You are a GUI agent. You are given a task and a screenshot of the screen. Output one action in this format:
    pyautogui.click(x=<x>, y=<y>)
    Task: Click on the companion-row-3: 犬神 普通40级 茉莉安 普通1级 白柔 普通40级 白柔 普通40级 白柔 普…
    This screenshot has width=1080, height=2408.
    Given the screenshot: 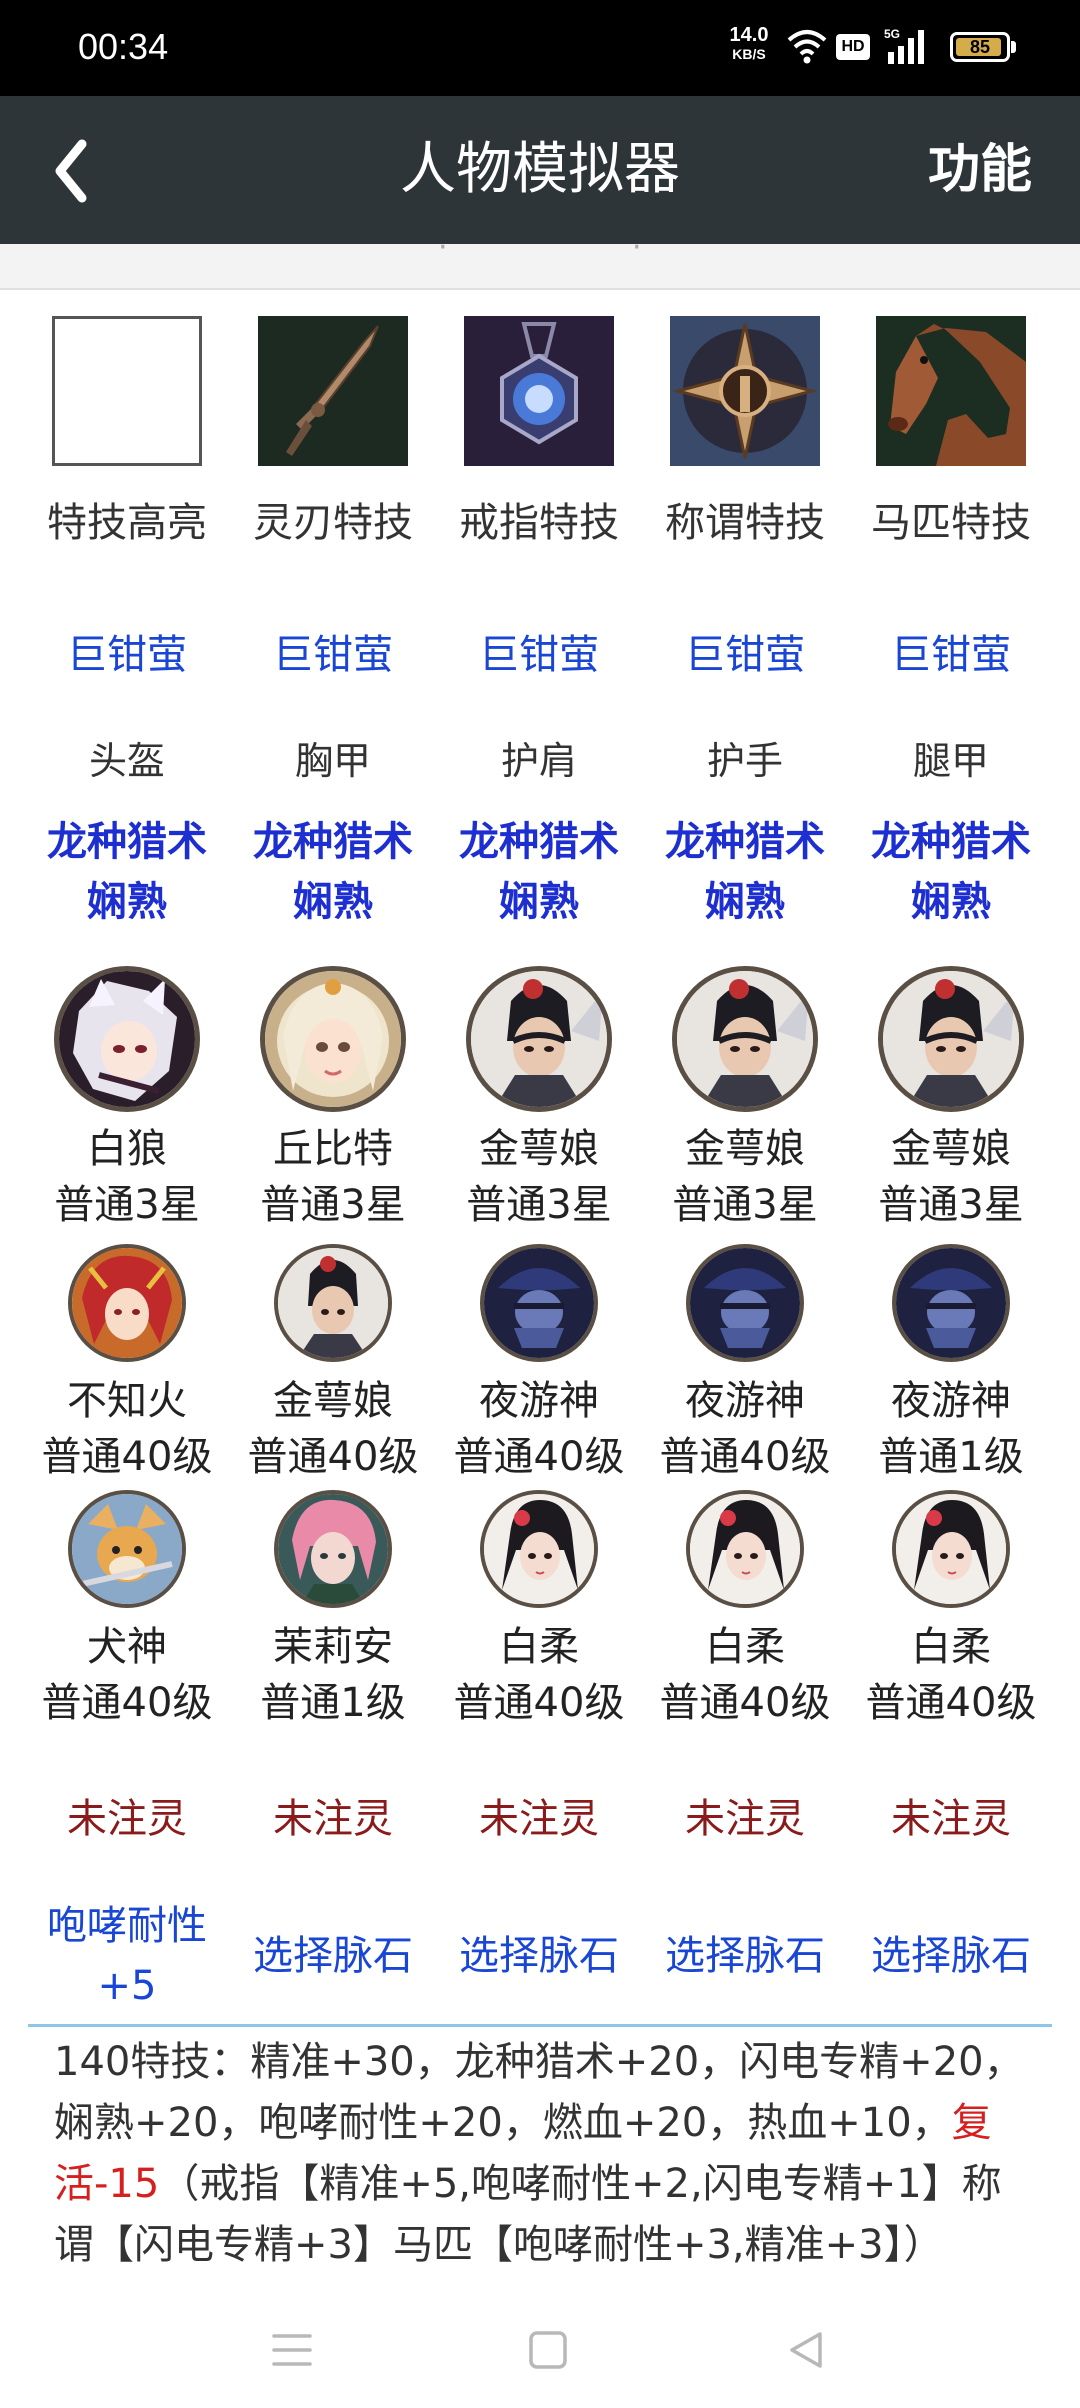 What is the action you would take?
    pyautogui.click(x=540, y=1608)
    